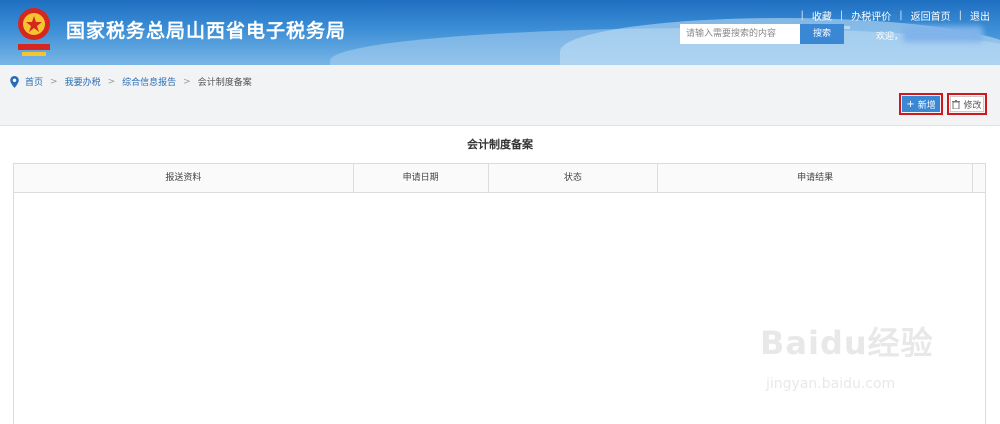 Image resolution: width=1000 pixels, height=424 pixels. What do you see at coordinates (972, 105) in the screenshot?
I see `edit-button-label: 修改` at bounding box center [972, 105].